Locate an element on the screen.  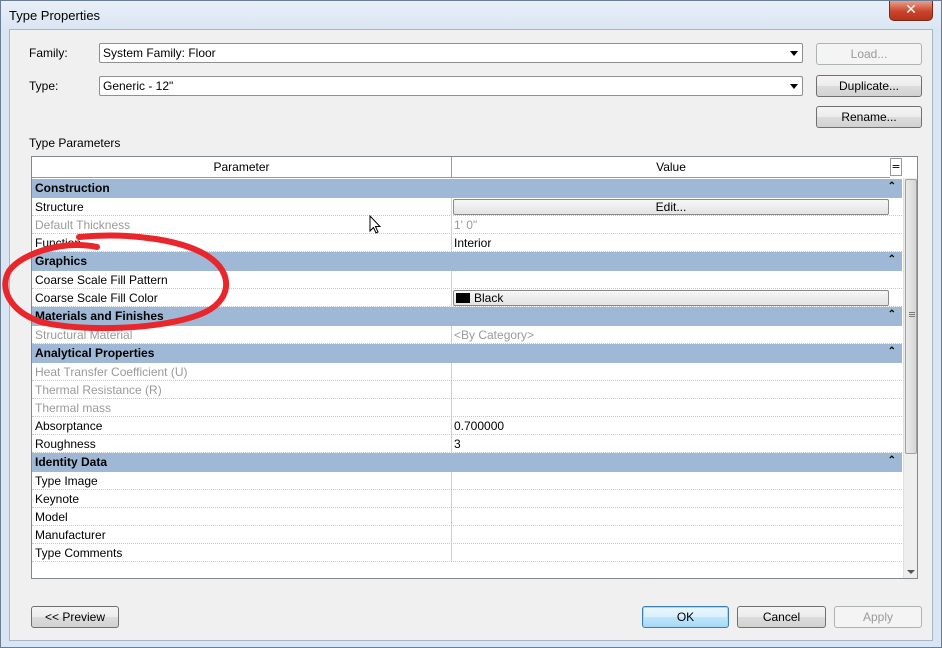
grip-icon is located at coordinates (912, 312).